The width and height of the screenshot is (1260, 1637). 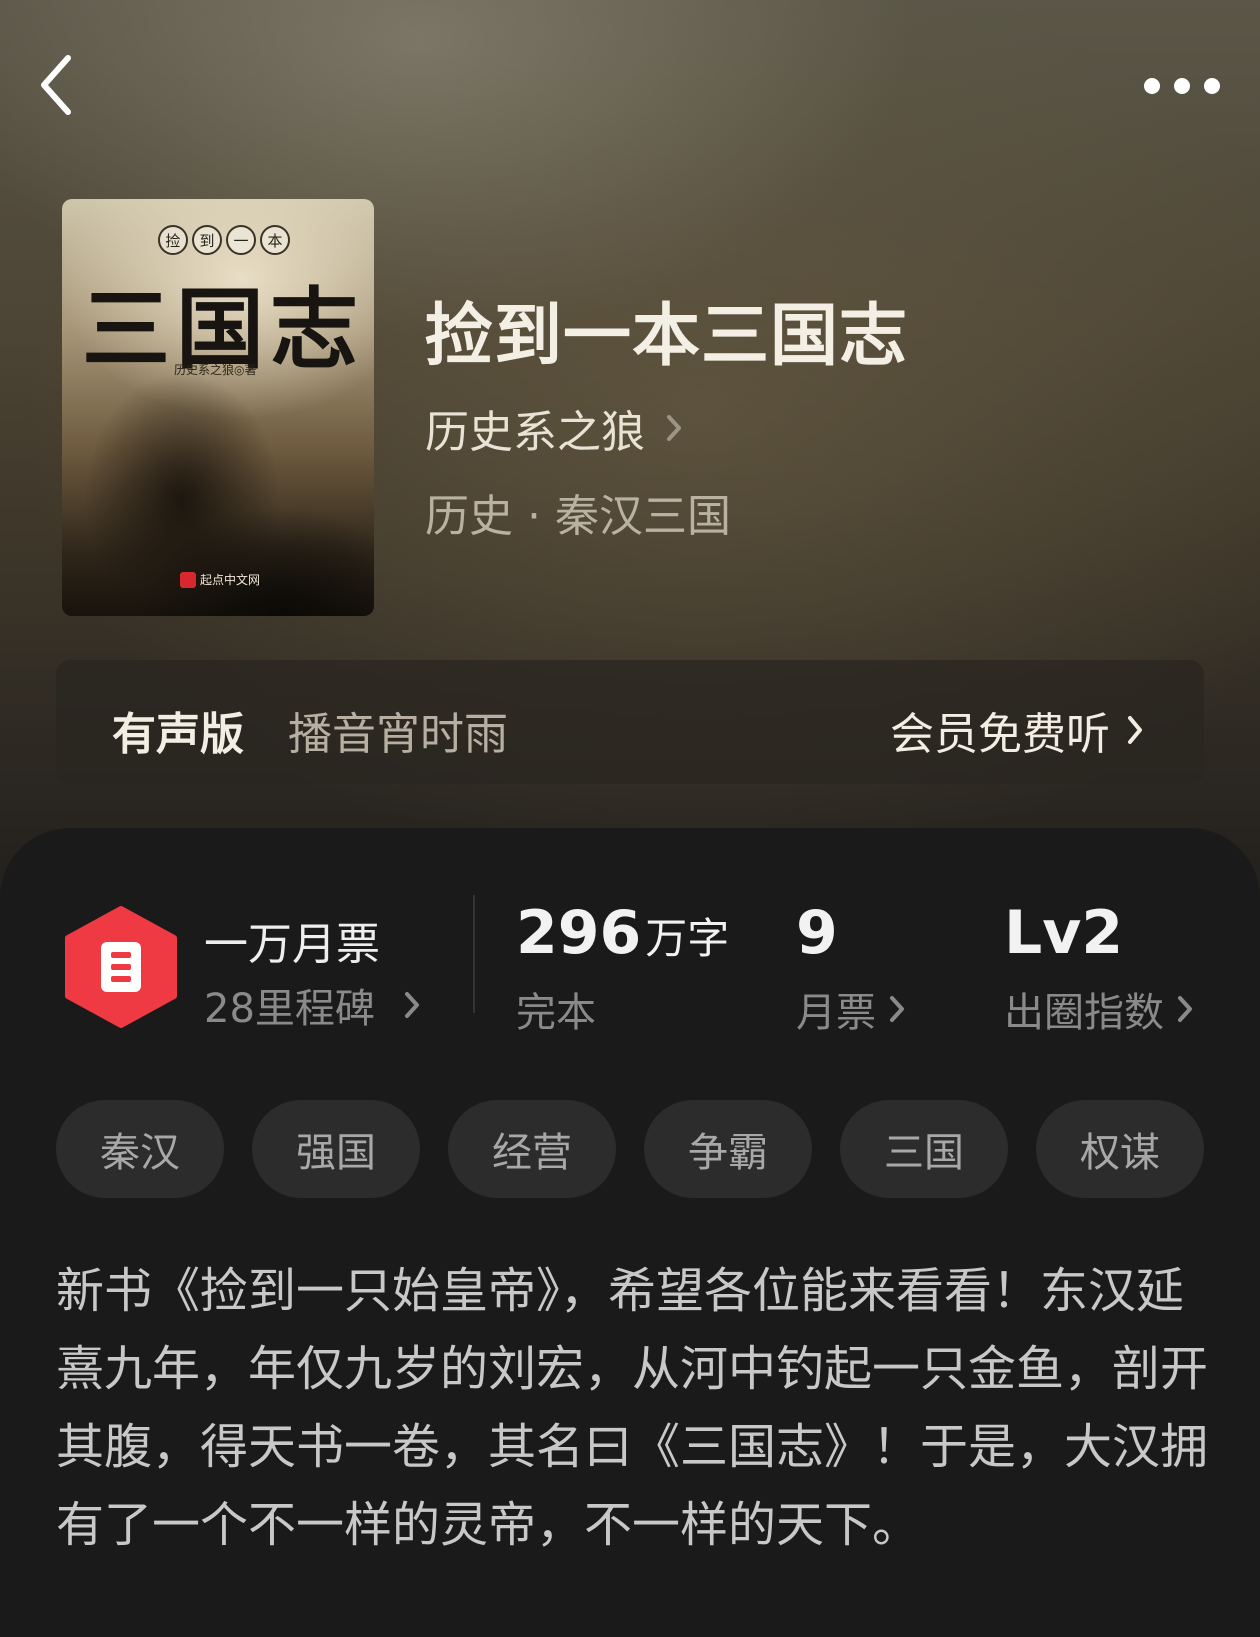 What do you see at coordinates (173, 240) in the screenshot?
I see `cover-subtitle-char: 捡` at bounding box center [173, 240].